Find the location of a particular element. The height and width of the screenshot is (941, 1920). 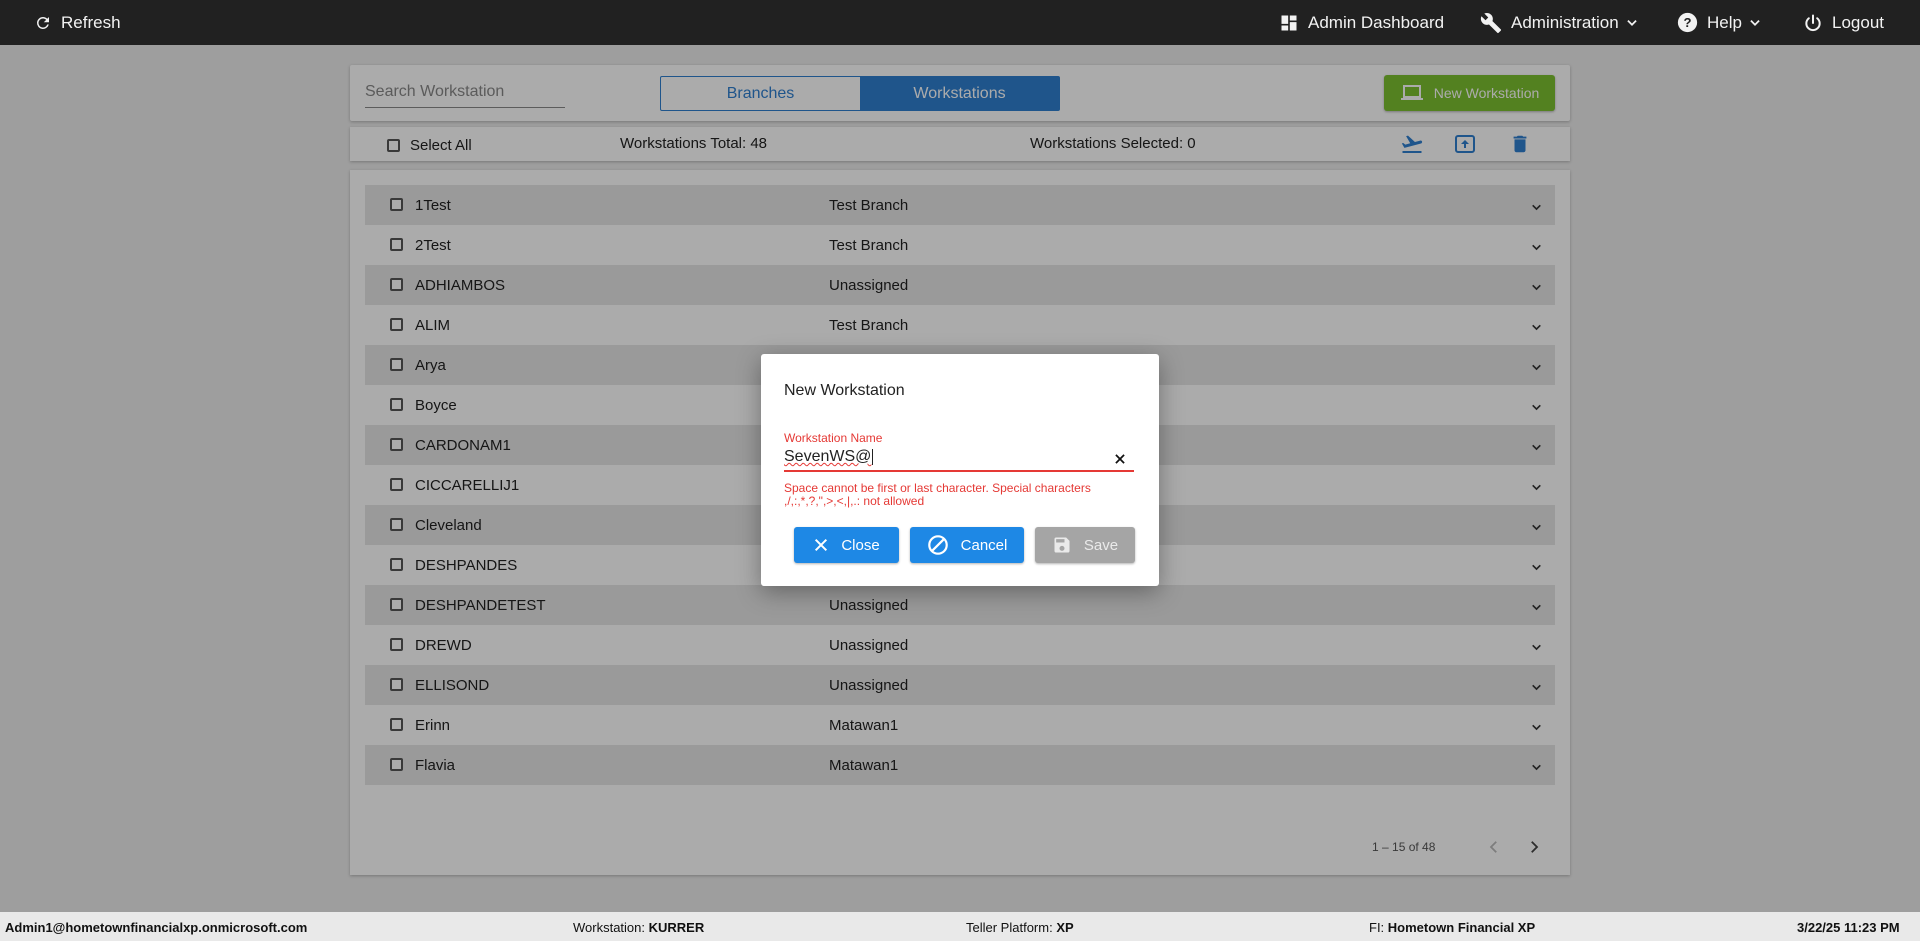

help-label: Help is located at coordinates (1724, 22).